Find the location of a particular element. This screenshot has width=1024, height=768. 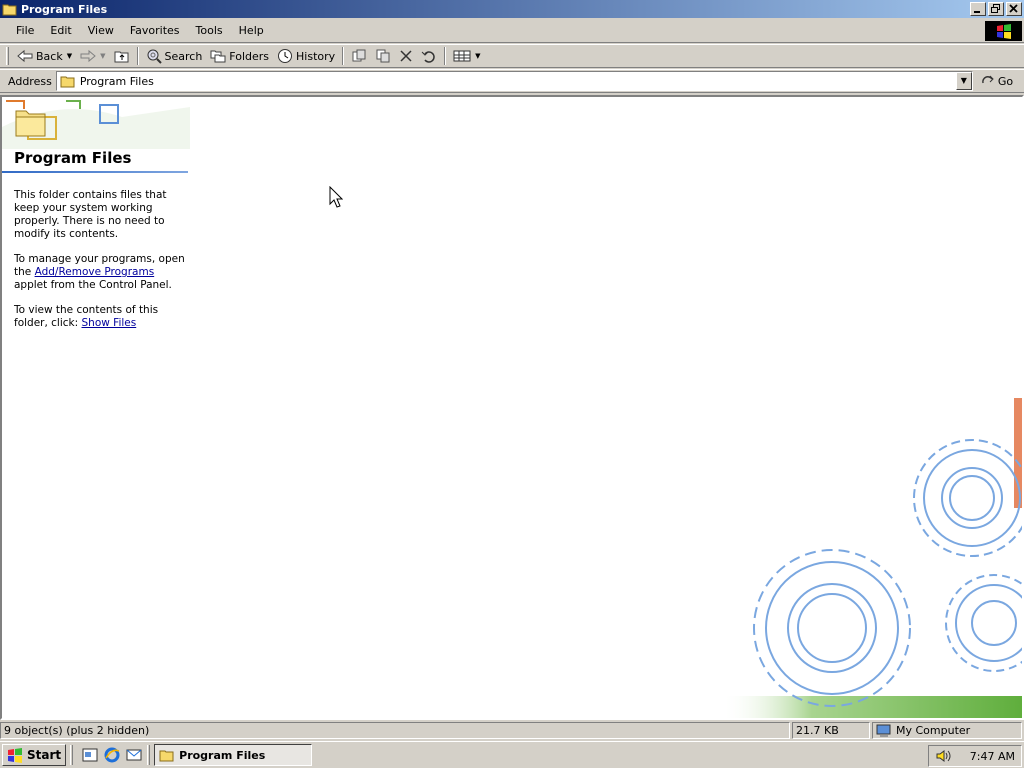

forward-arrow-icon is located at coordinates (88, 56).